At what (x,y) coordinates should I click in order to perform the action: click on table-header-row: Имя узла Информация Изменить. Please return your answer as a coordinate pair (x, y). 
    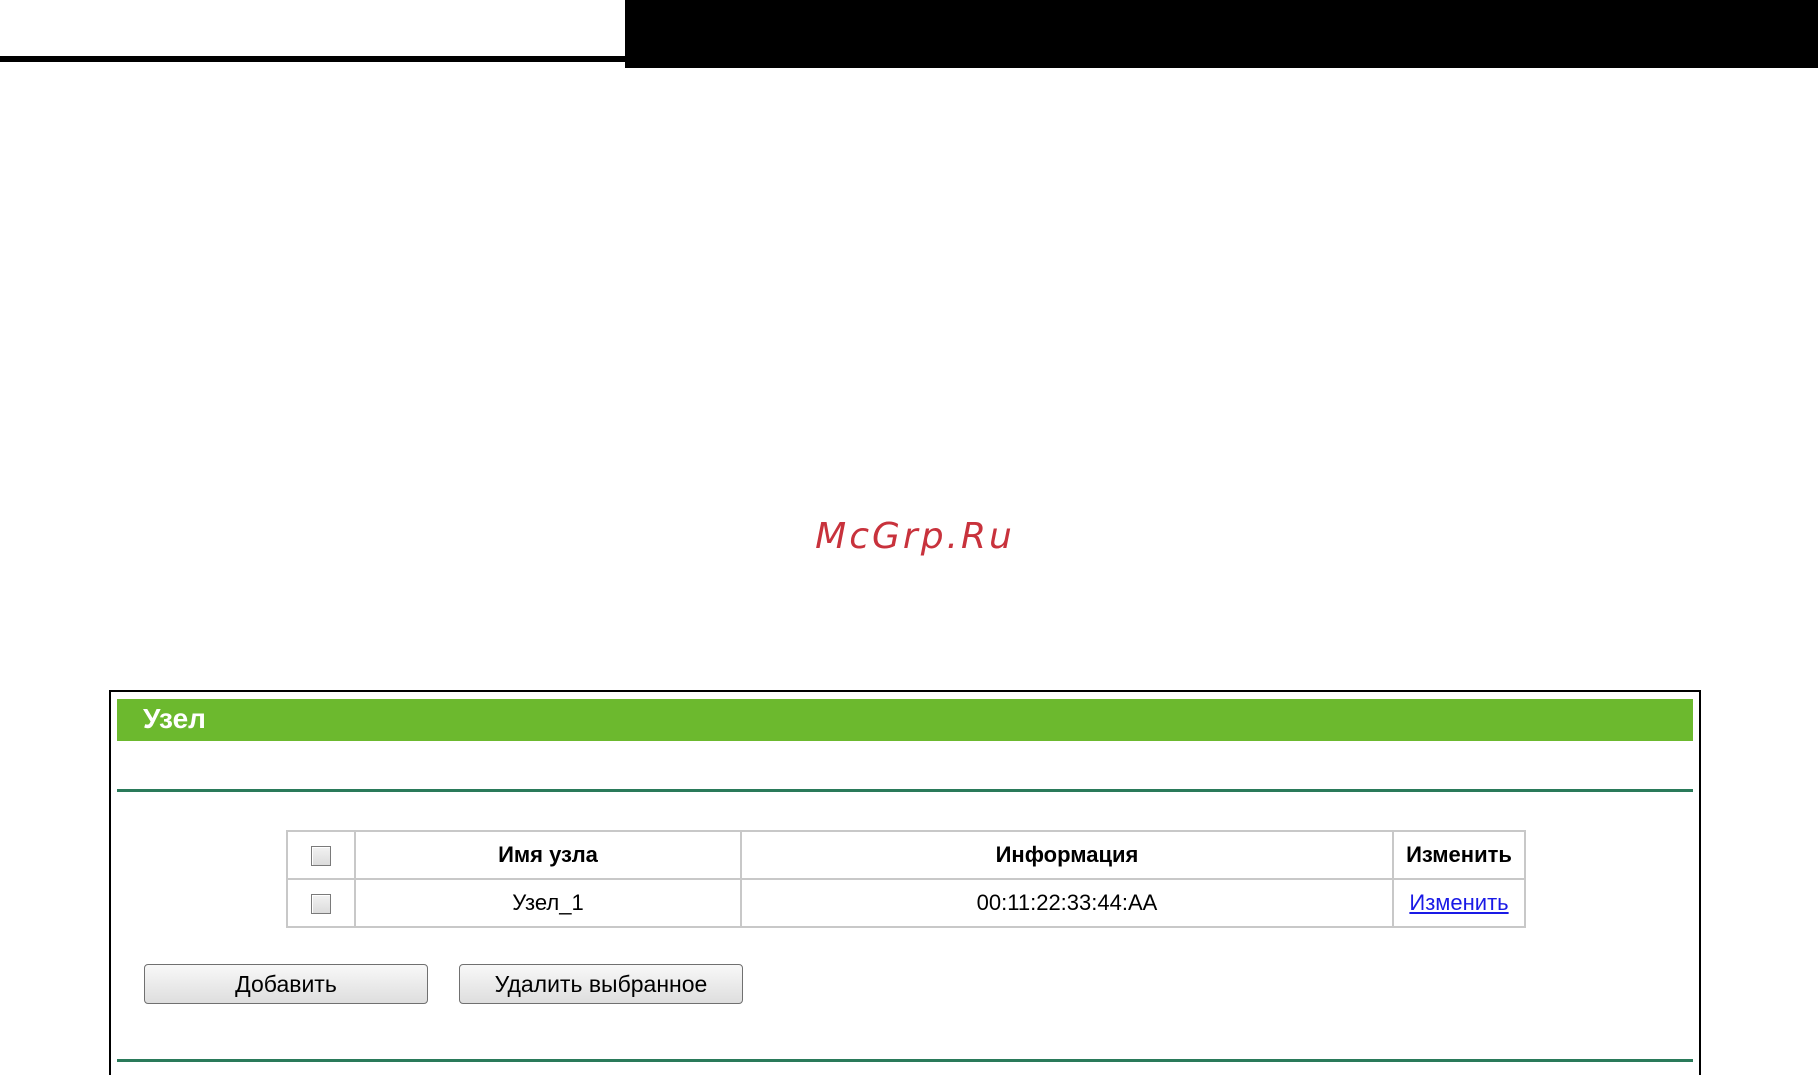
    Looking at the image, I should click on (906, 855).